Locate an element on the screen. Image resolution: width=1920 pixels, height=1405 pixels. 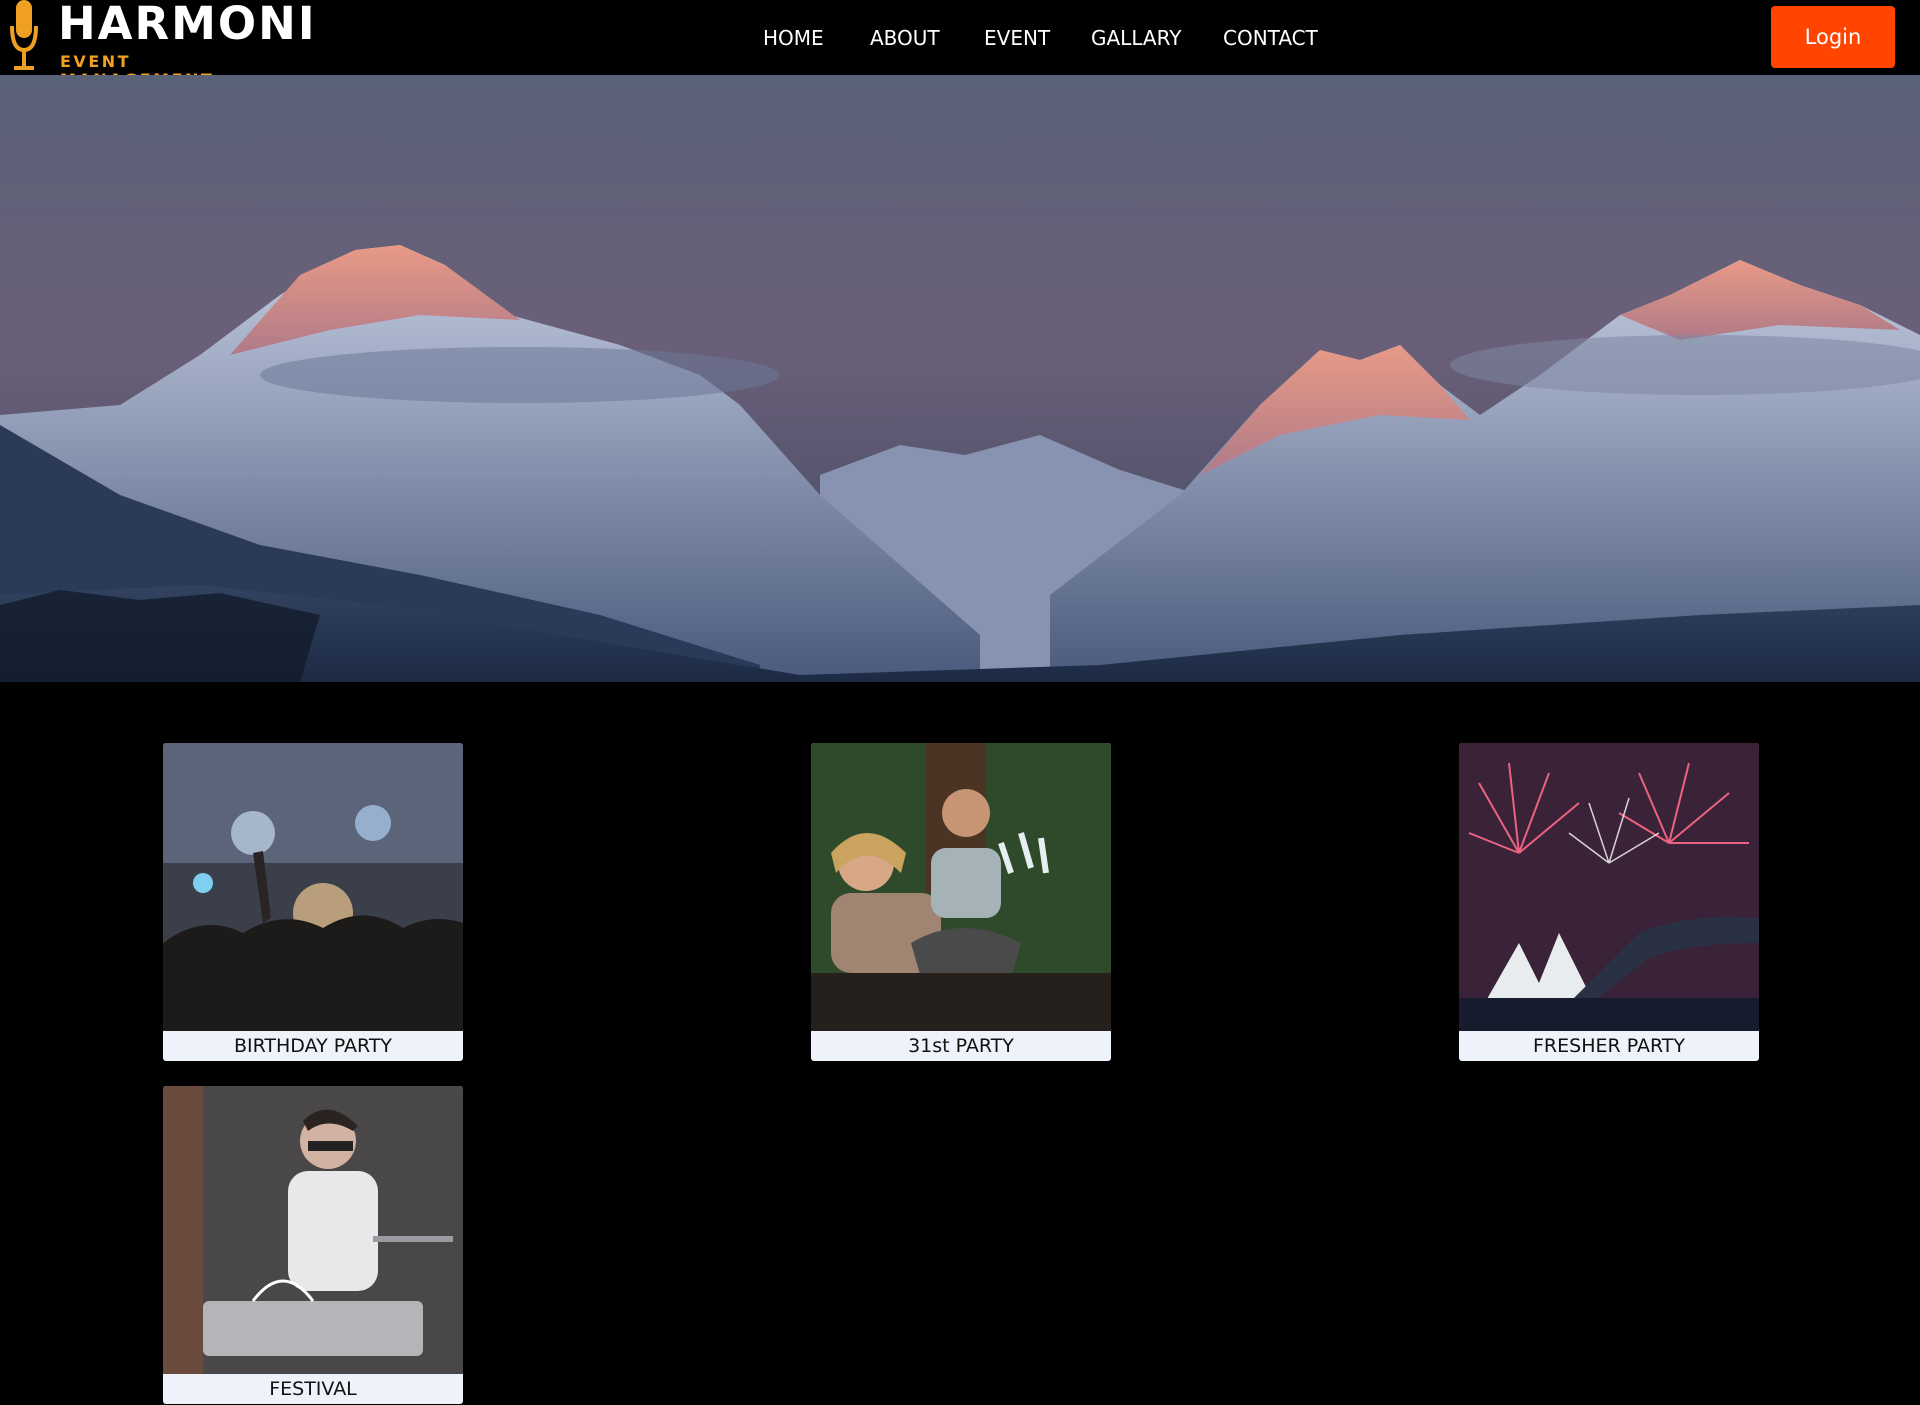
drummer-image is located at coordinates (313, 1230).